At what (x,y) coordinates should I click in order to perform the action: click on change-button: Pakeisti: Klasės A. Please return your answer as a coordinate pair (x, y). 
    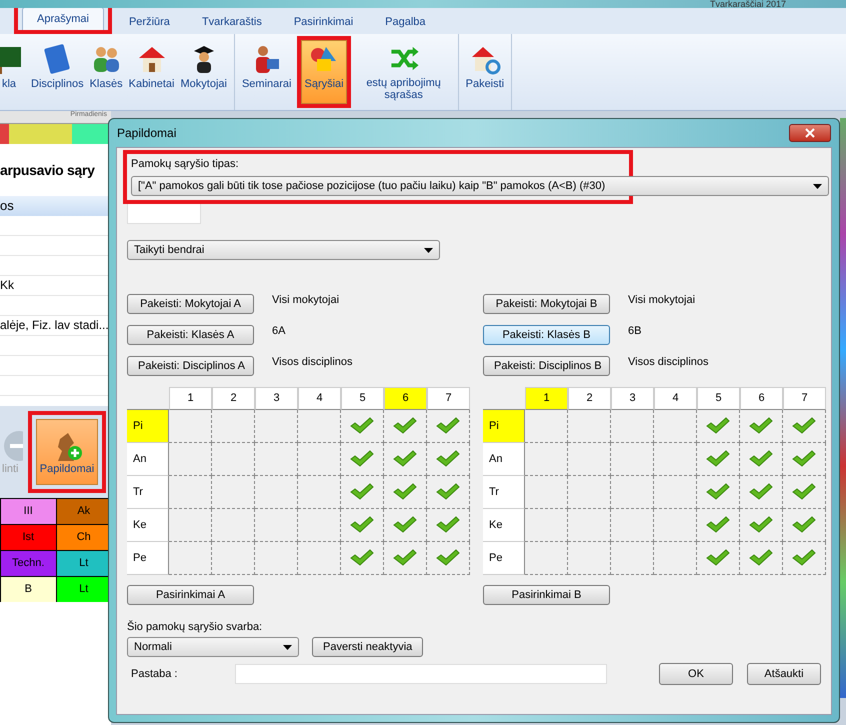
    Looking at the image, I should click on (190, 335).